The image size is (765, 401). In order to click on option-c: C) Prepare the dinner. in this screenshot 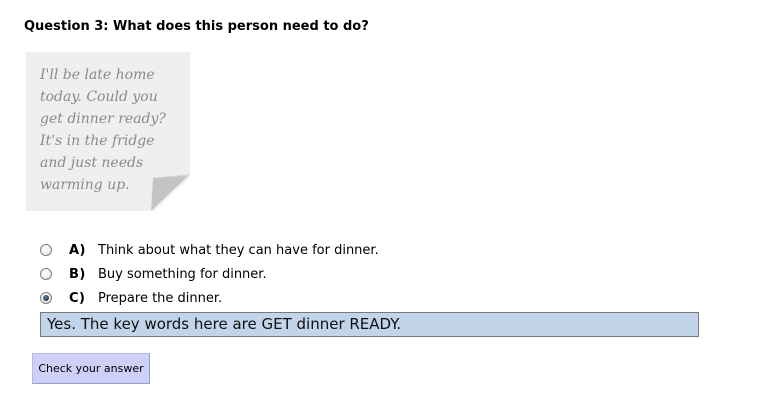, I will do `click(131, 298)`.